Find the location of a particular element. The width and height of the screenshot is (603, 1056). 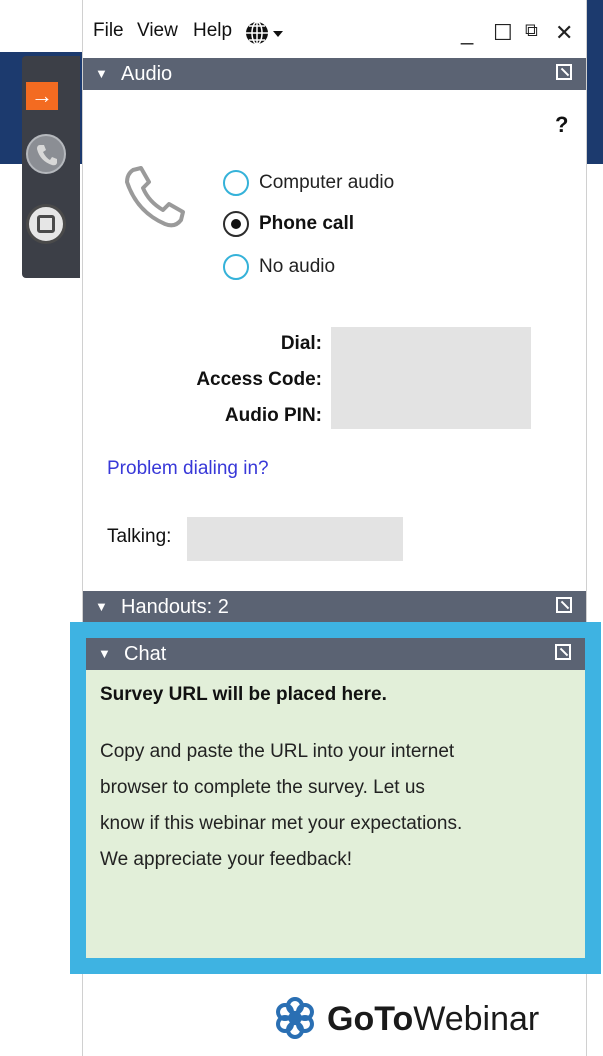

language-dropdown is located at coordinates (265, 35).